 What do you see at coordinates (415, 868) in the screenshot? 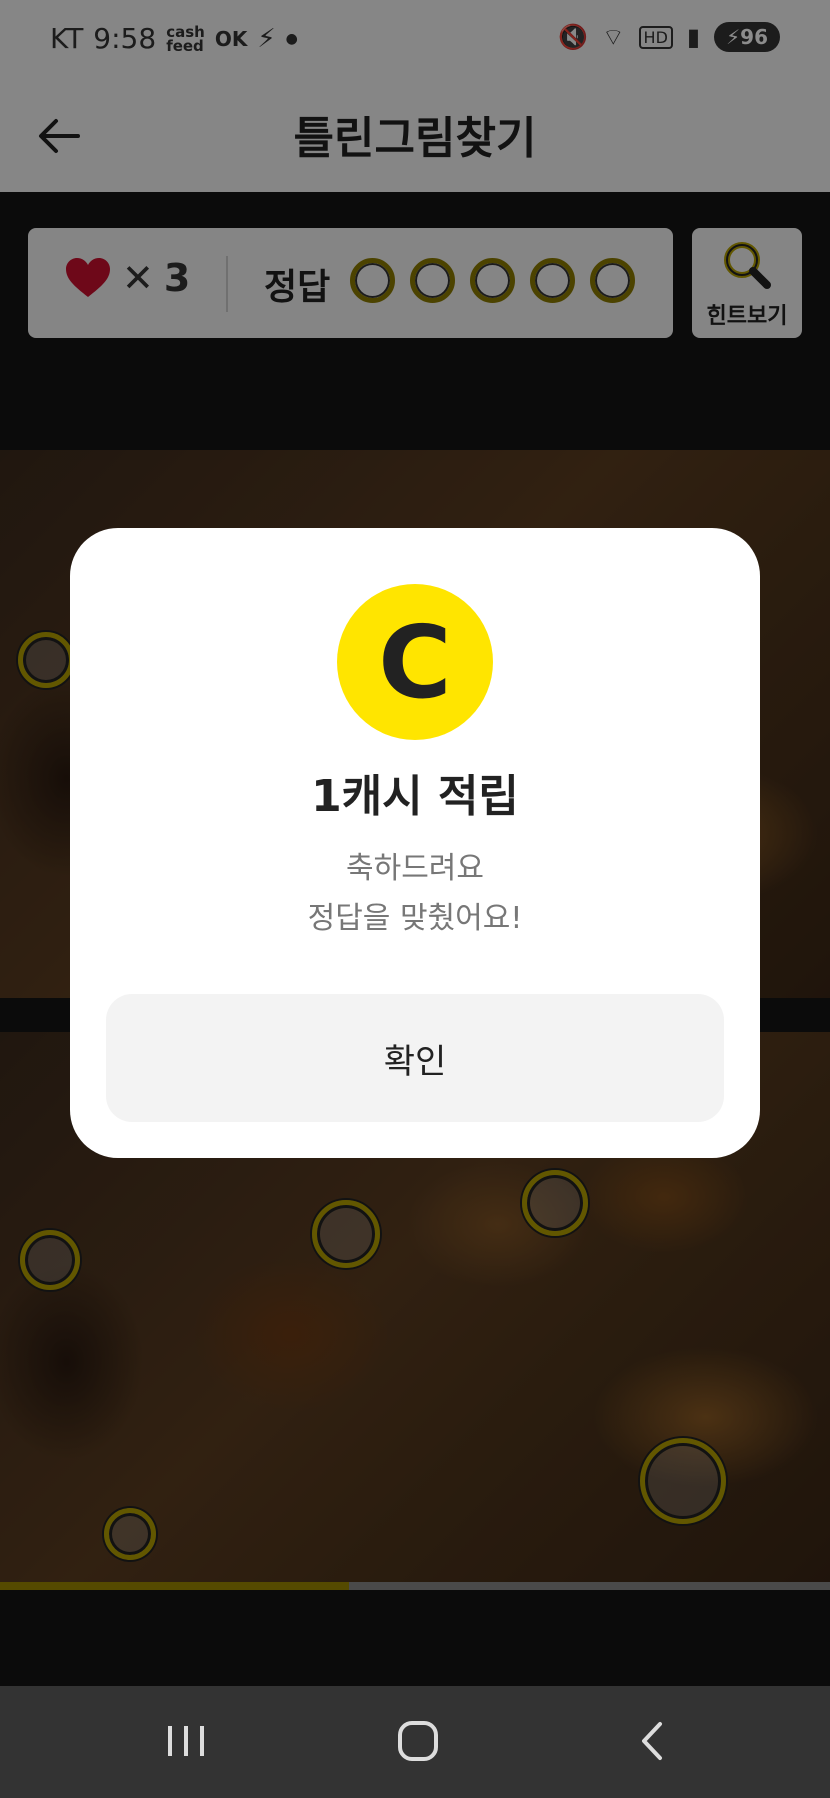
I see `dialog-message-line1: 축하드려요` at bounding box center [415, 868].